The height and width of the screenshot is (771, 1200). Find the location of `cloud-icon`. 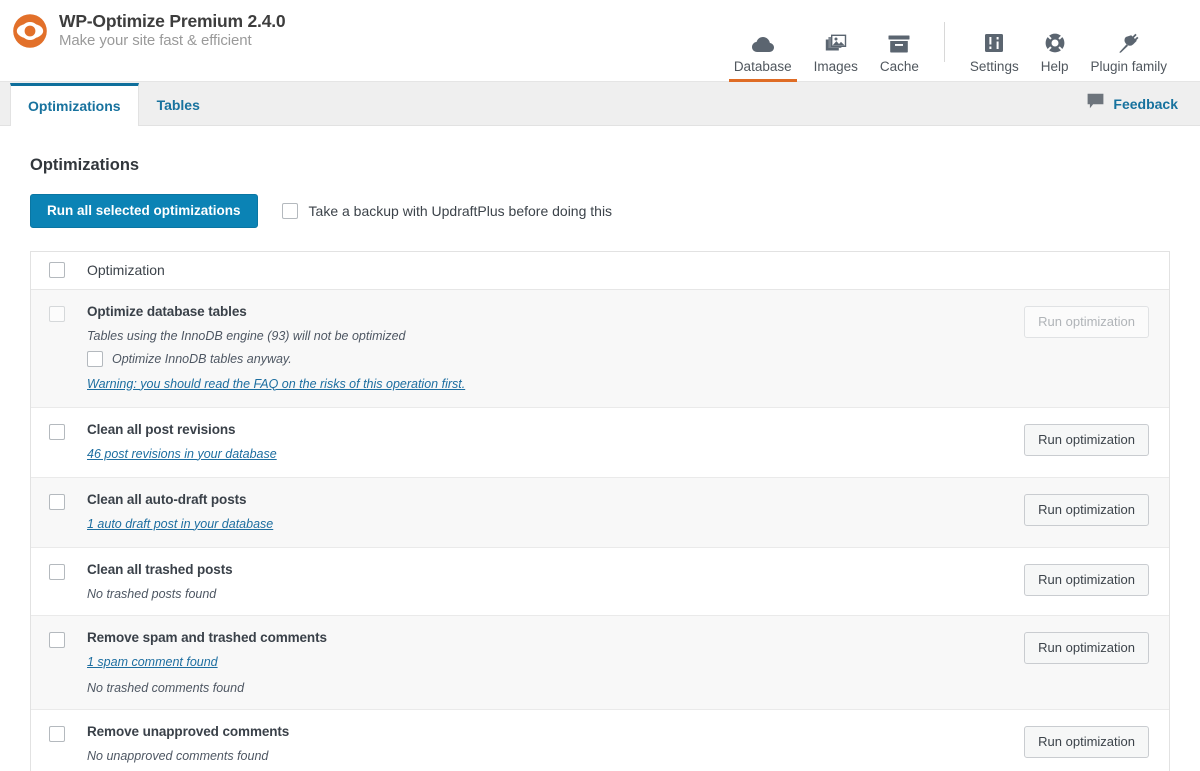

cloud-icon is located at coordinates (762, 41).